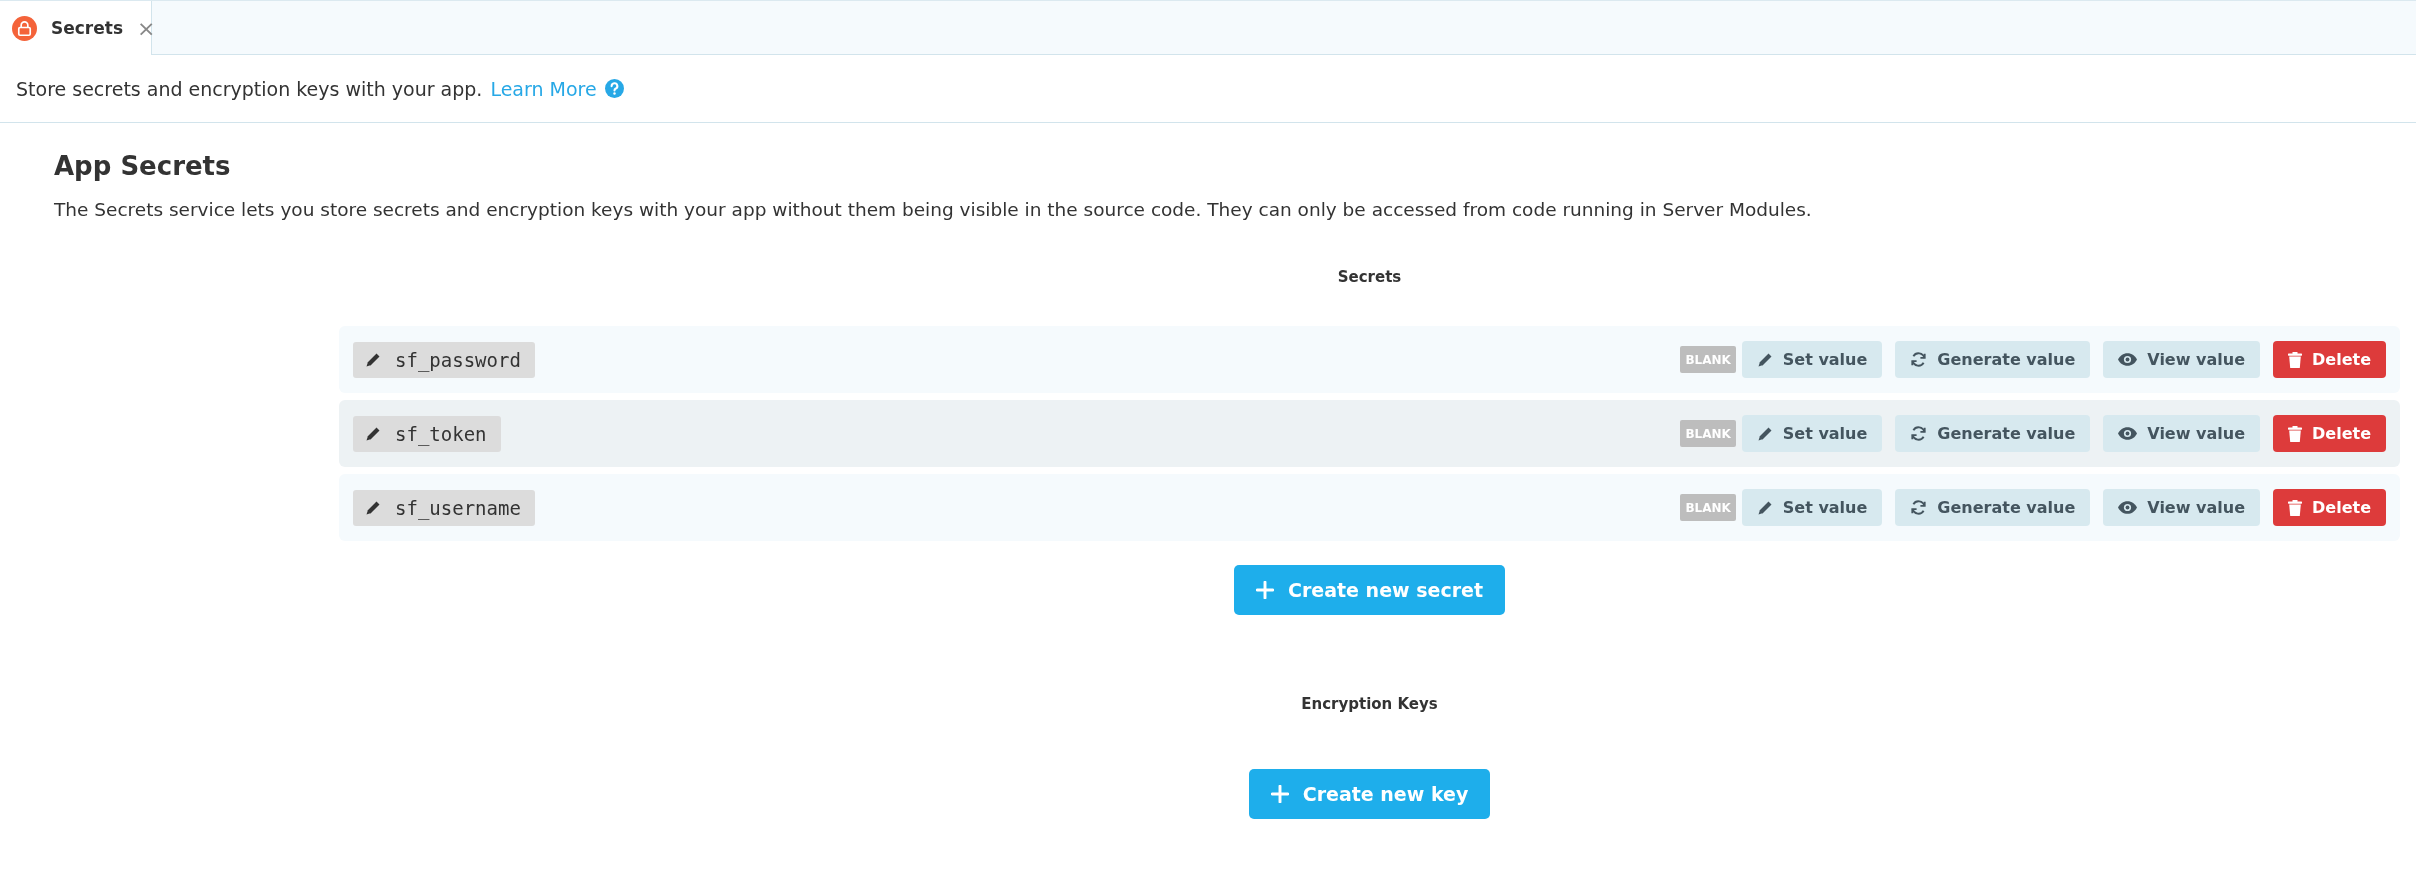  What do you see at coordinates (87, 28) in the screenshot?
I see `tab-label: Secrets` at bounding box center [87, 28].